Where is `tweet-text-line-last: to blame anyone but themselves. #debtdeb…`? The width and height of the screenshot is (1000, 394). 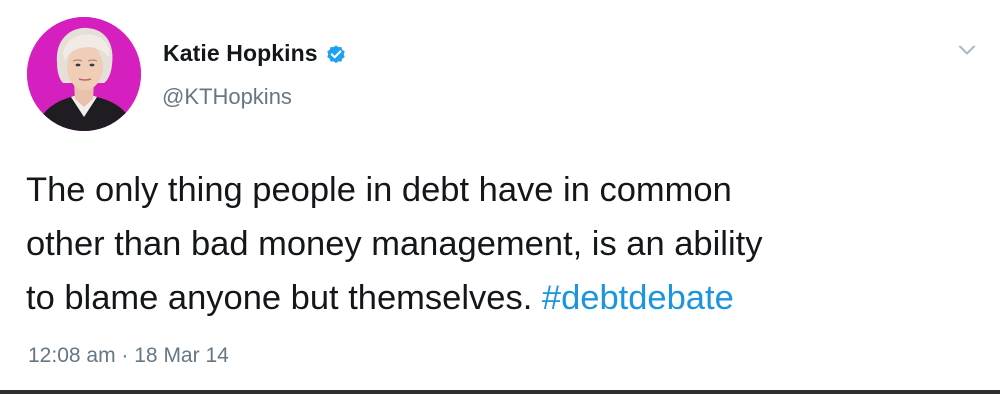 tweet-text-line-last: to blame anyone but themselves. #debtdeb… is located at coordinates (501, 298).